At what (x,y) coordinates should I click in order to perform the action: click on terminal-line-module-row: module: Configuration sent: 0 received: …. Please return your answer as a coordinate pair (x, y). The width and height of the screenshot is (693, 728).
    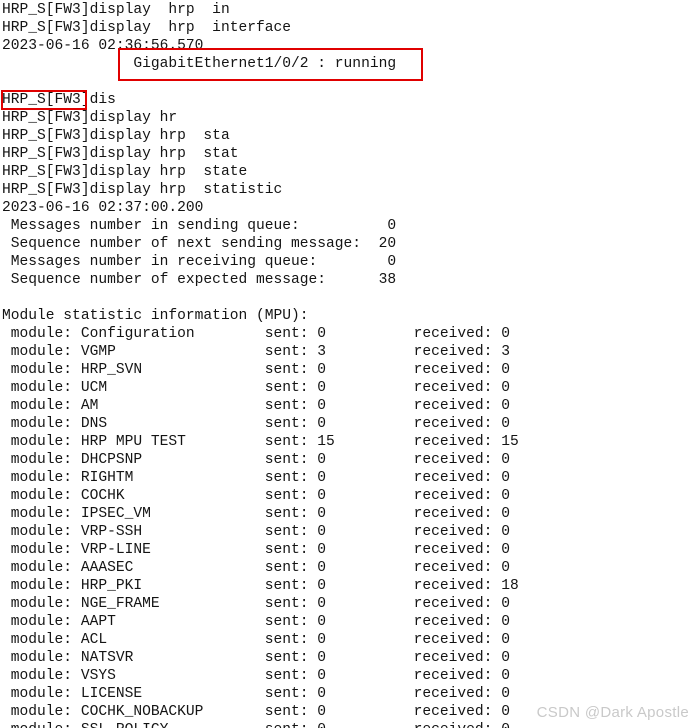
    Looking at the image, I should click on (256, 334).